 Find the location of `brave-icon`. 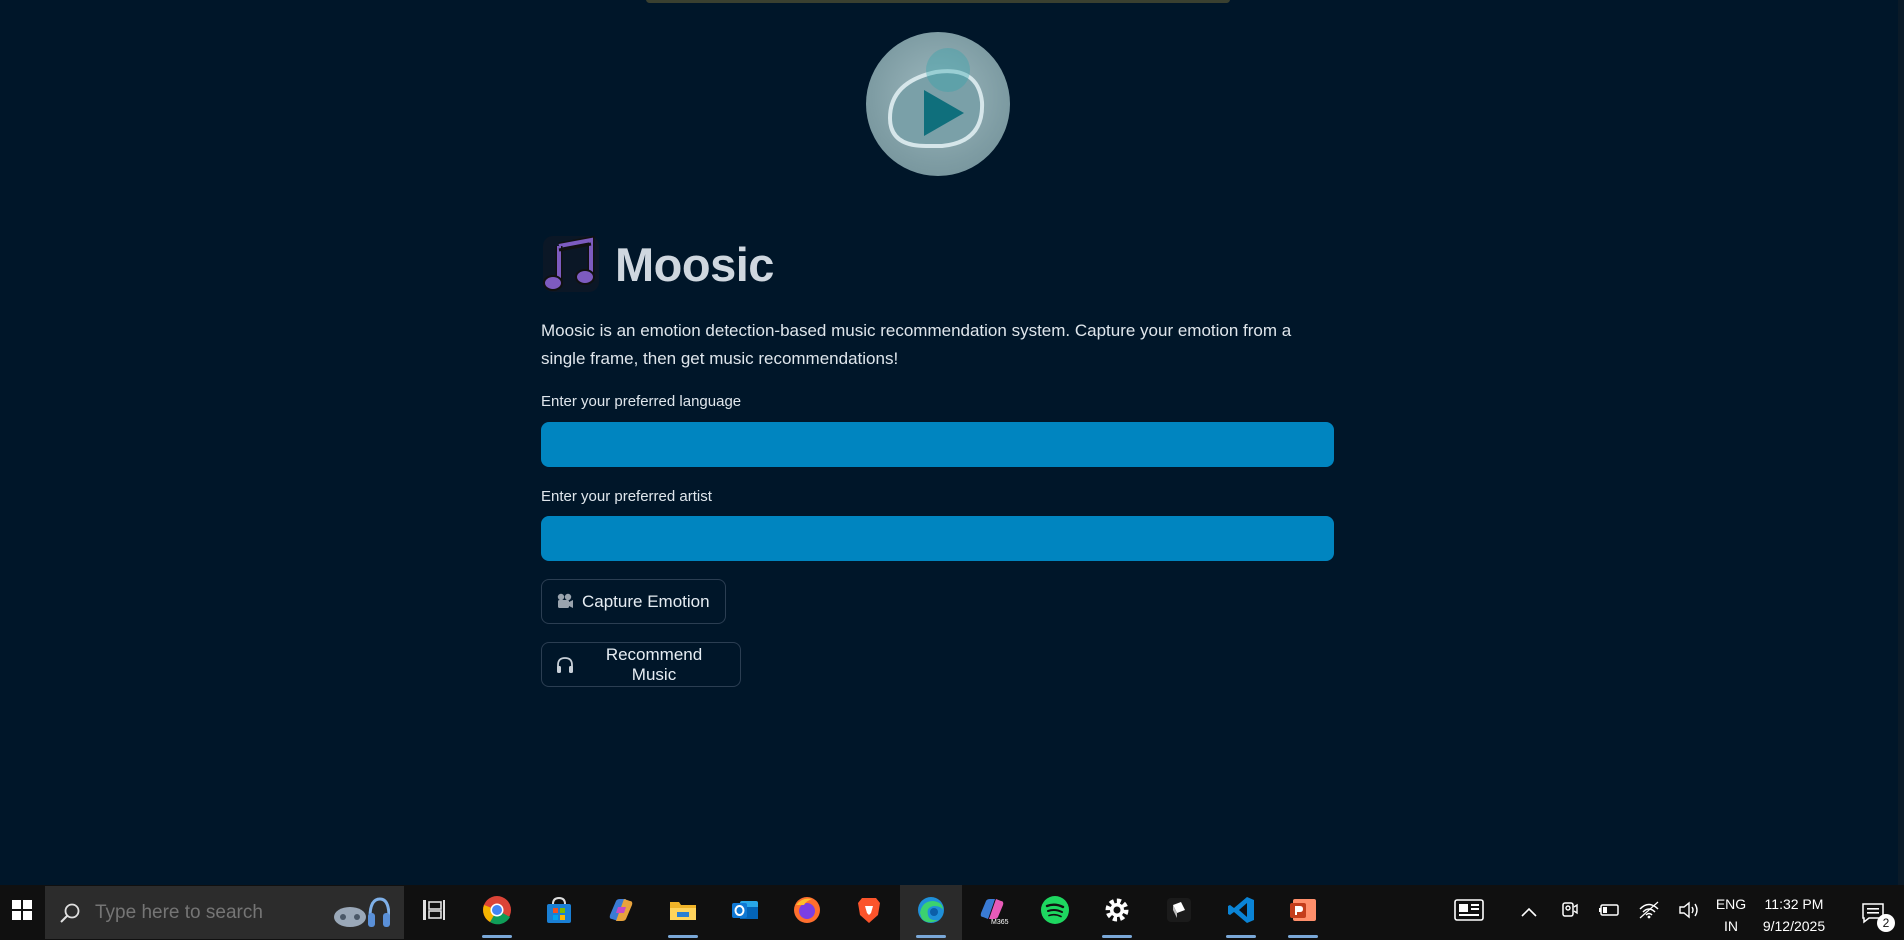

brave-icon is located at coordinates (869, 912).